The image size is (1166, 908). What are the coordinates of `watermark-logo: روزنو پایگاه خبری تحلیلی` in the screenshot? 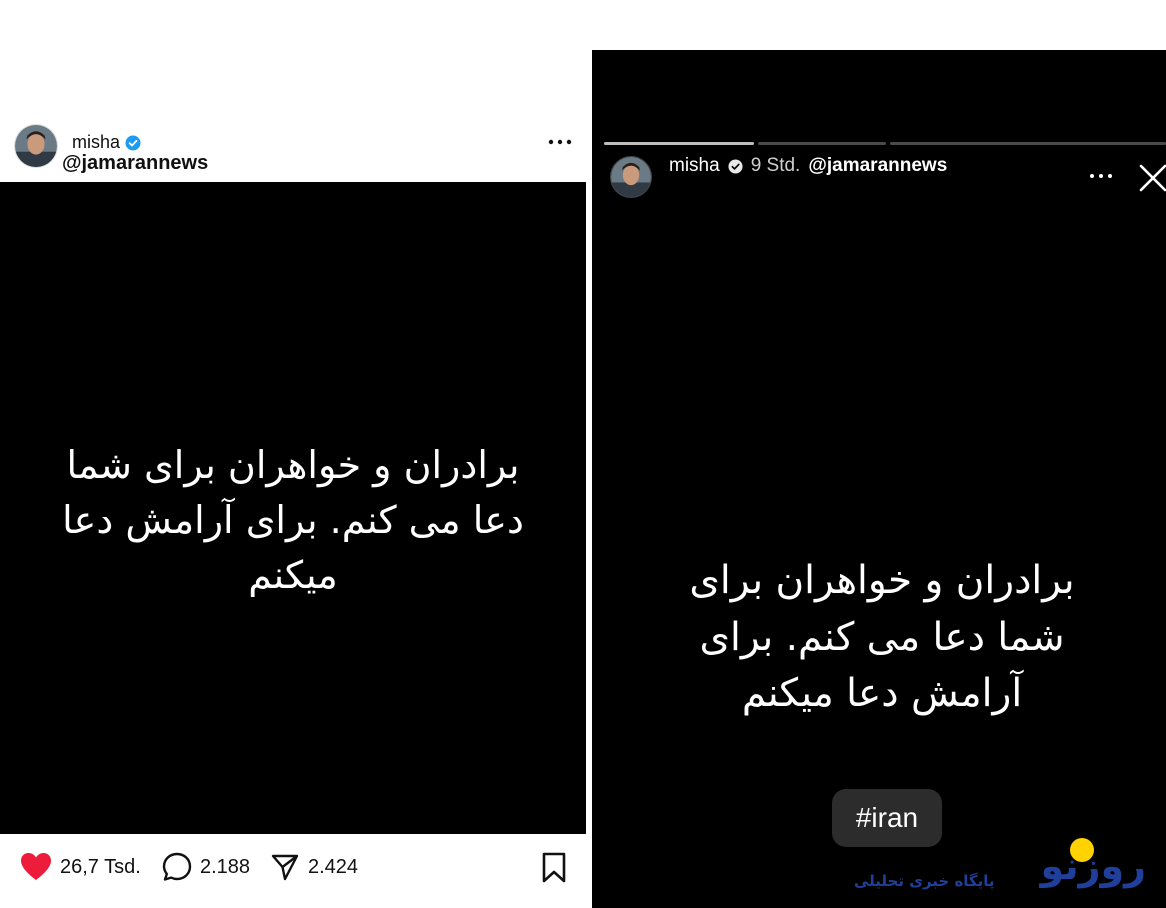 It's located at (1005, 869).